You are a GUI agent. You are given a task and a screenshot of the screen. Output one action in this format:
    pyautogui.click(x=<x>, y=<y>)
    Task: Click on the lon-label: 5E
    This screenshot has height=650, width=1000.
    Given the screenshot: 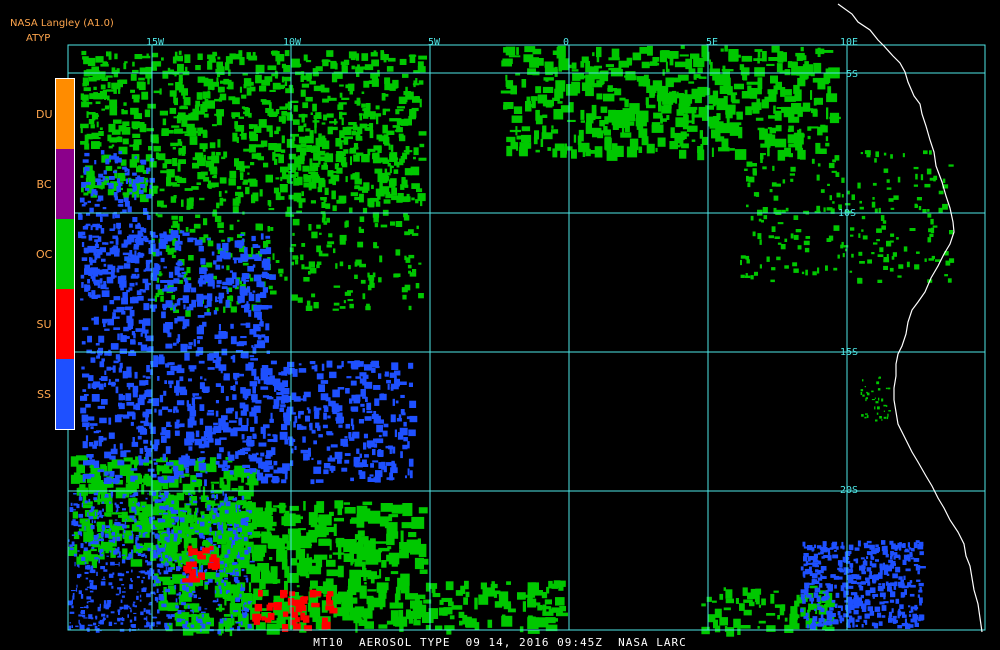 What is the action you would take?
    pyautogui.click(x=712, y=42)
    